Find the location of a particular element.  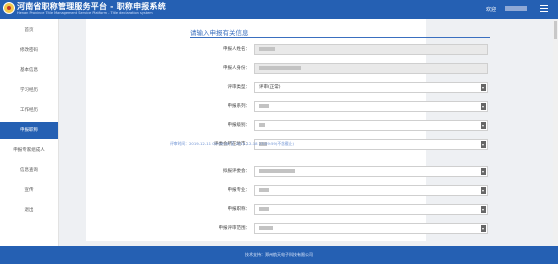

form-row-specialty: 申报专业： is located at coordinates (340, 190).